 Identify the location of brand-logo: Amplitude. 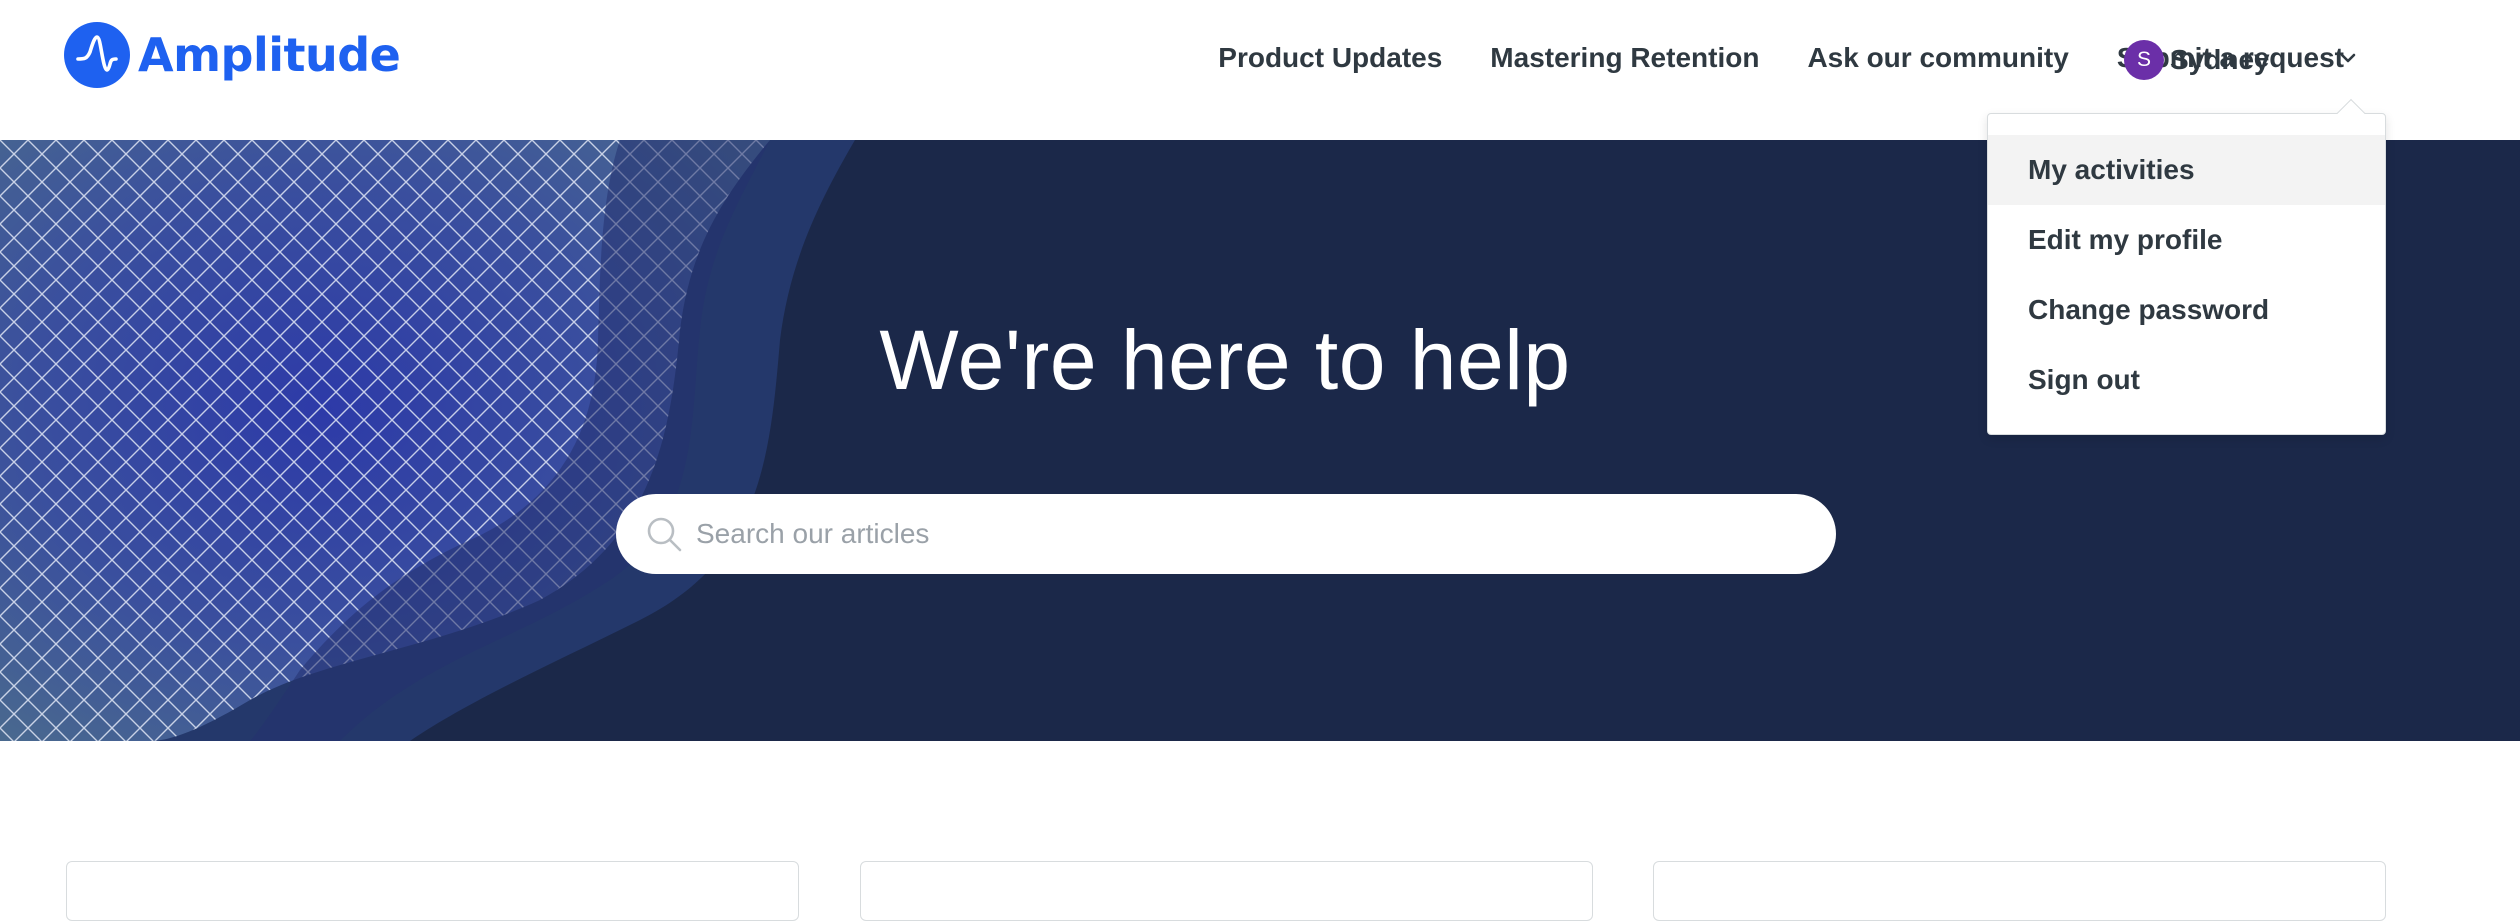
(232, 55).